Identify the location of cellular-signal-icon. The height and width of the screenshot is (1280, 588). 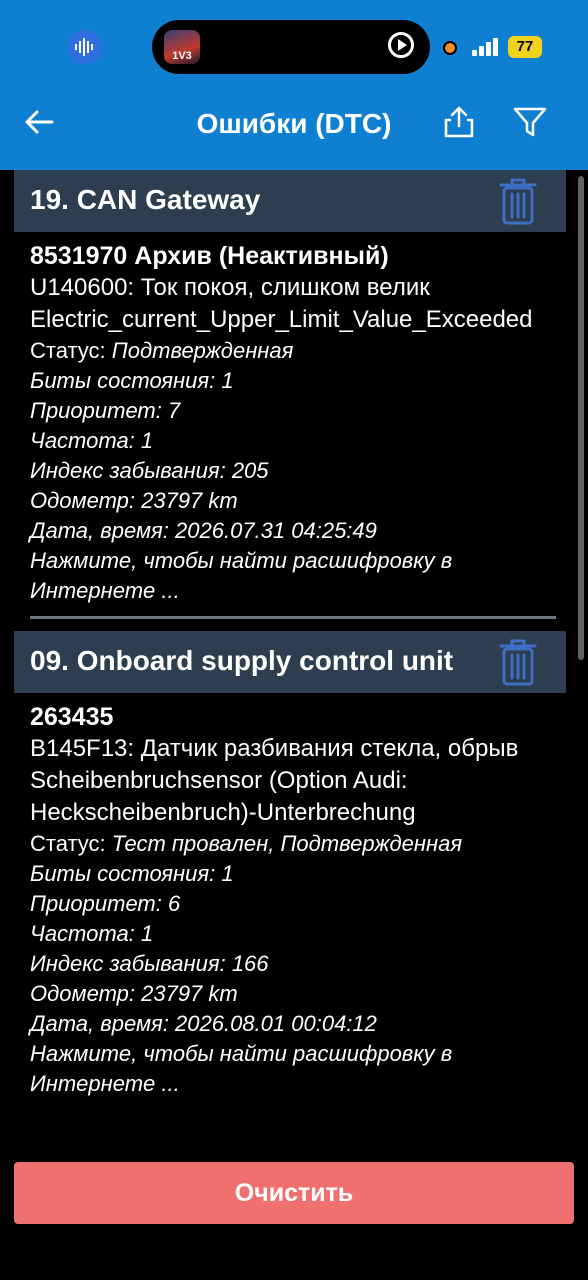
(488, 47).